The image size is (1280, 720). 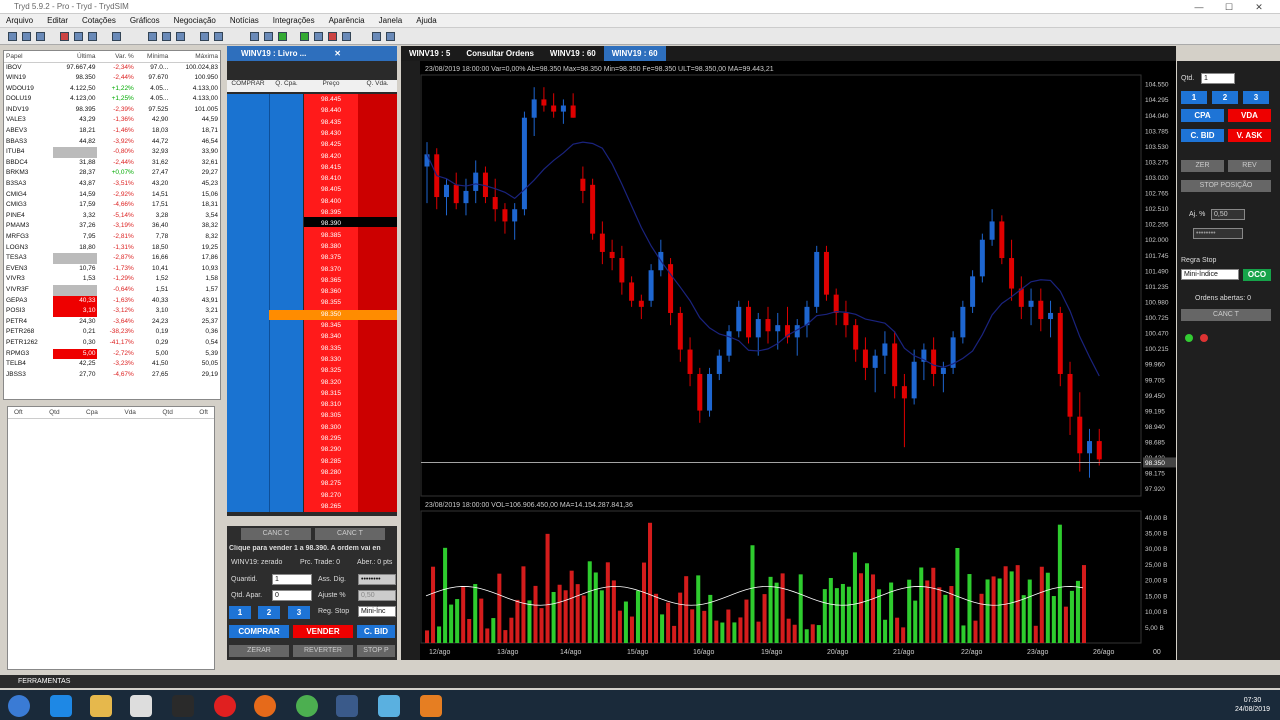 What do you see at coordinates (426, 20) in the screenshot?
I see `menu-ajuda: Ajuda` at bounding box center [426, 20].